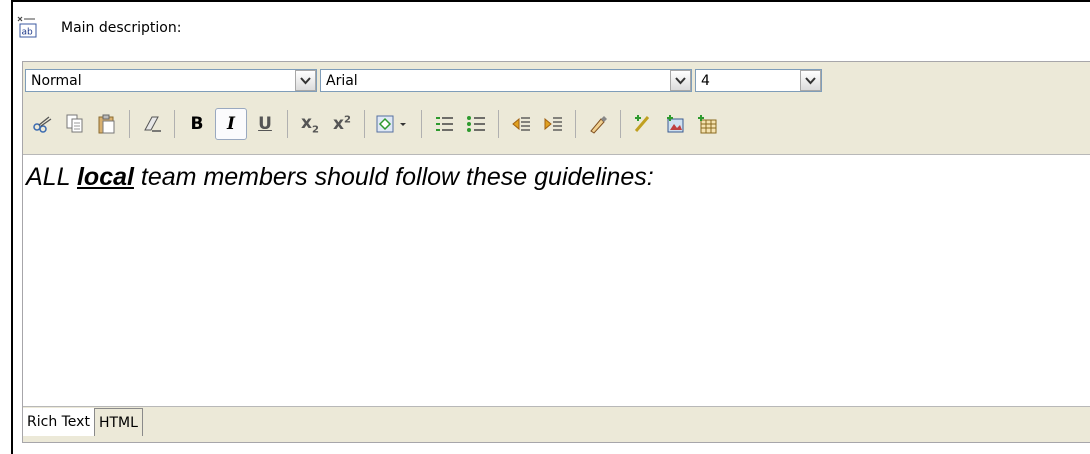 Image resolution: width=1090 pixels, height=454 pixels. I want to click on bold-button: B, so click(197, 124).